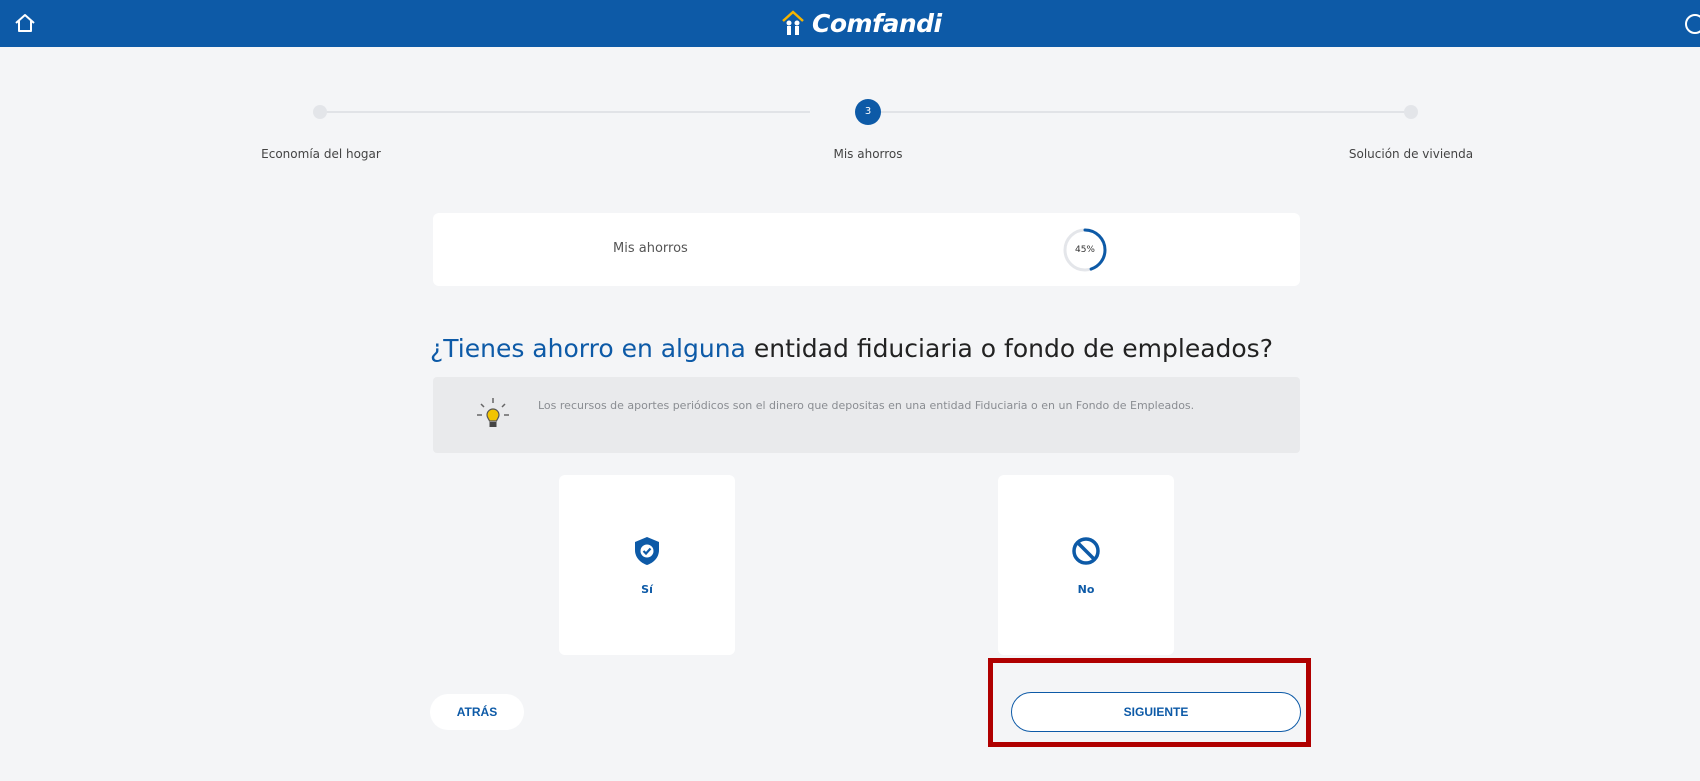  I want to click on progress-percent: 45%, so click(1084, 250).